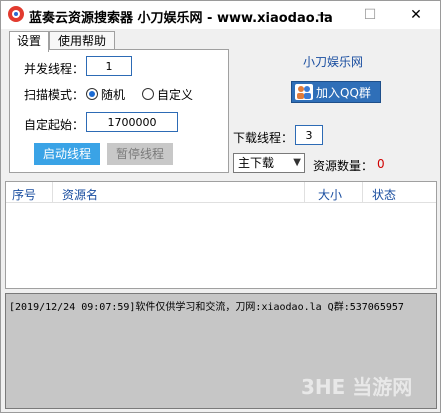  What do you see at coordinates (256, 163) in the screenshot?
I see `download-mode-value: 主下载` at bounding box center [256, 163].